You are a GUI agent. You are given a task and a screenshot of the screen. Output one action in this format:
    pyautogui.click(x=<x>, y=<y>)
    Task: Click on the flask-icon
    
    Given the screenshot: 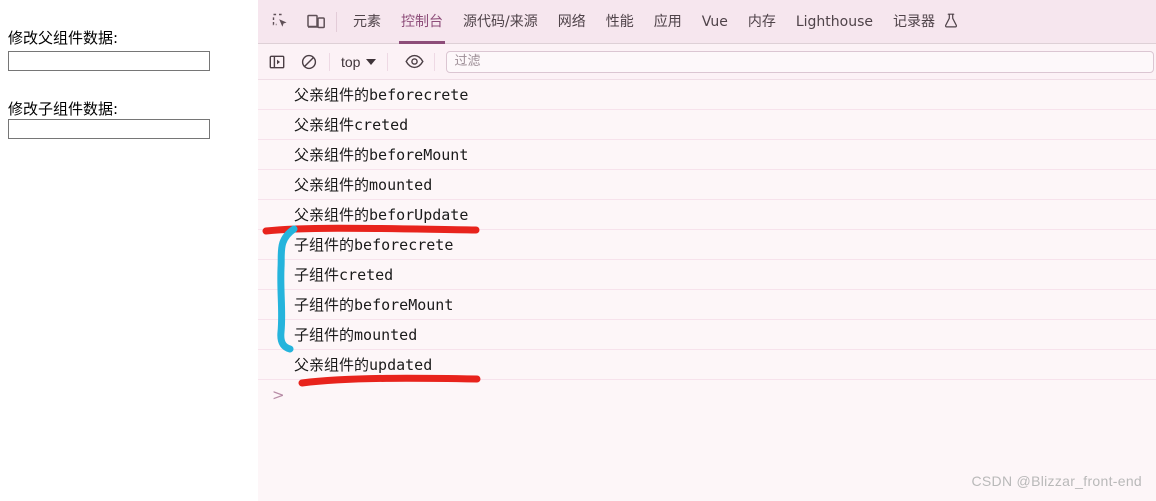 What is the action you would take?
    pyautogui.click(x=951, y=24)
    